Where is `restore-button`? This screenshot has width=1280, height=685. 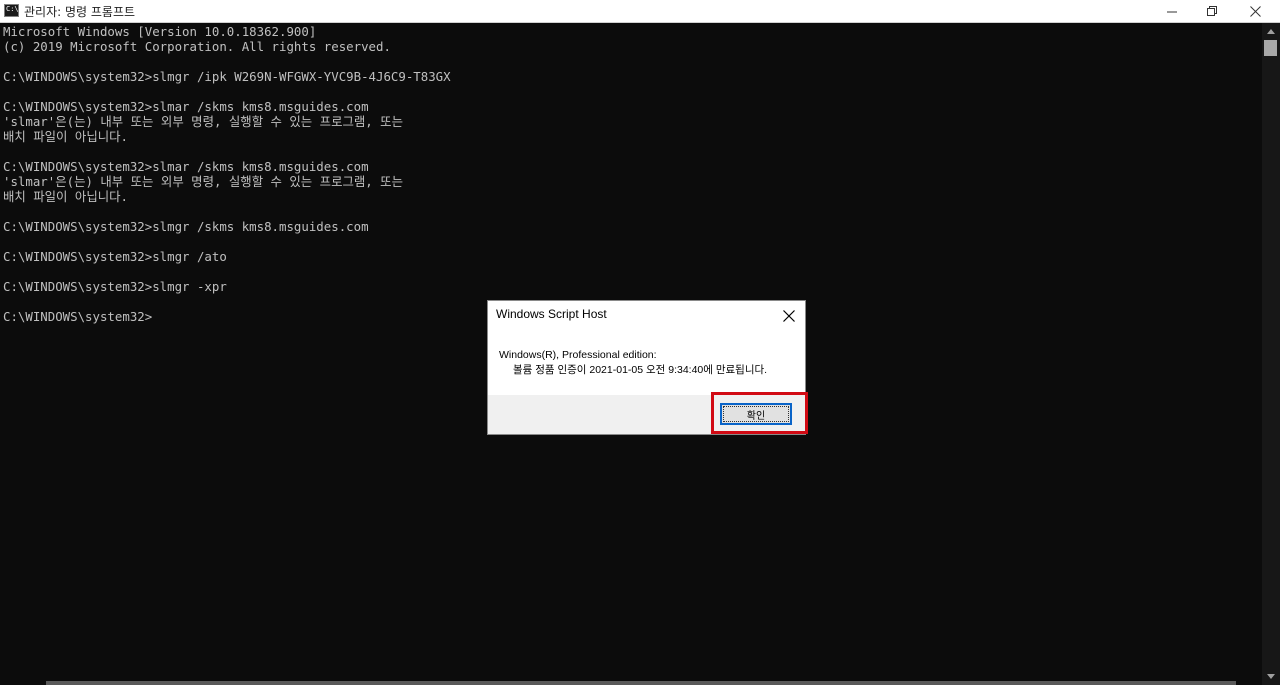
restore-button is located at coordinates (1212, 11).